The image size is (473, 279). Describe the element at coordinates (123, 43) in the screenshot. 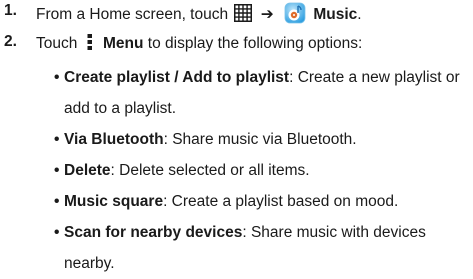

I see `menu-label: Menu` at that location.